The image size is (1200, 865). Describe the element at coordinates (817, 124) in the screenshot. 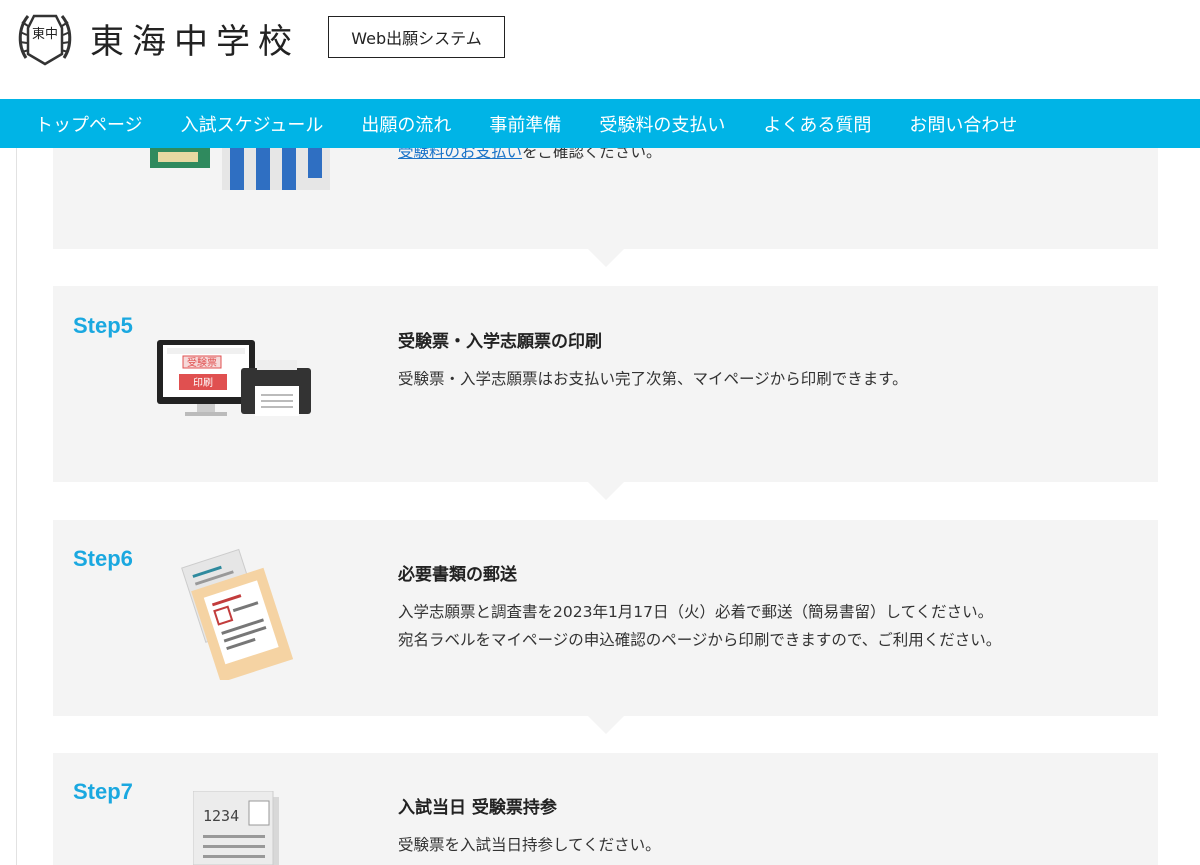

I see `nav-item-faq: よくある質問` at that location.